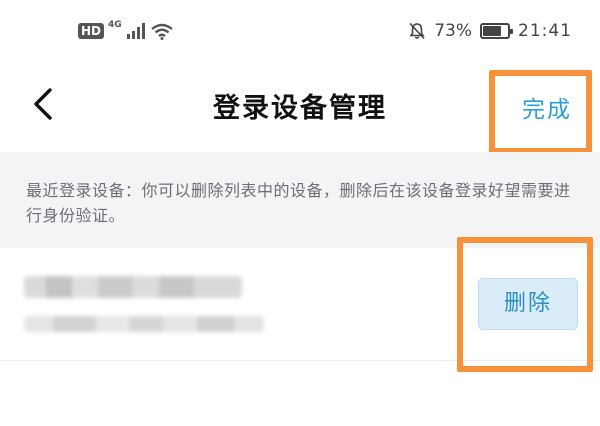  I want to click on device-name-redacted, so click(133, 287).